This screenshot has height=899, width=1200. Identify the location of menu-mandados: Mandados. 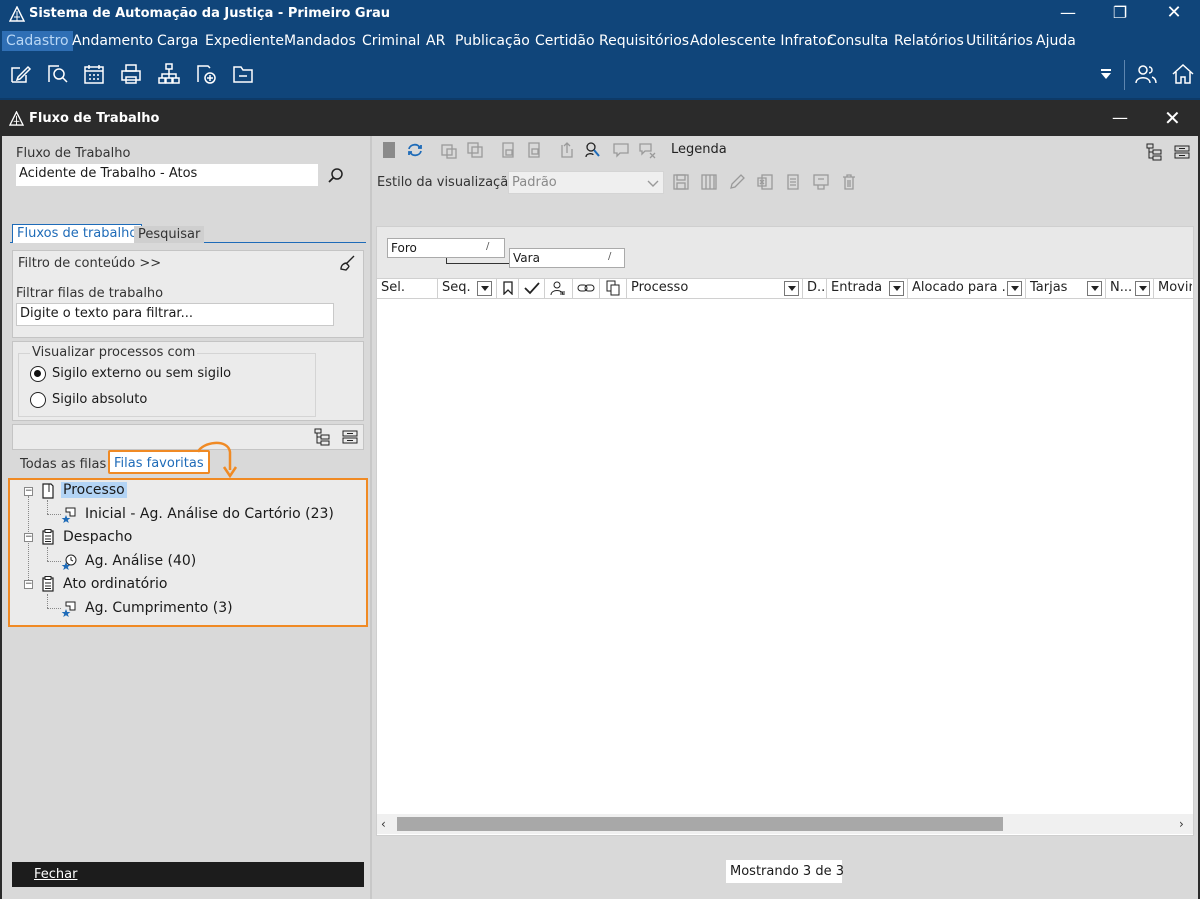
(320, 41).